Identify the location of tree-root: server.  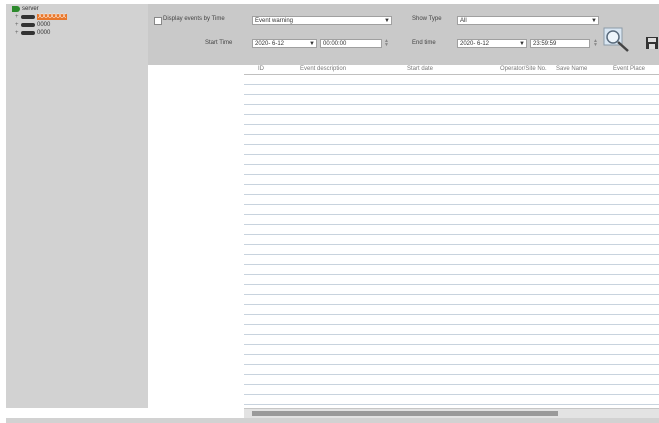
(25, 9).